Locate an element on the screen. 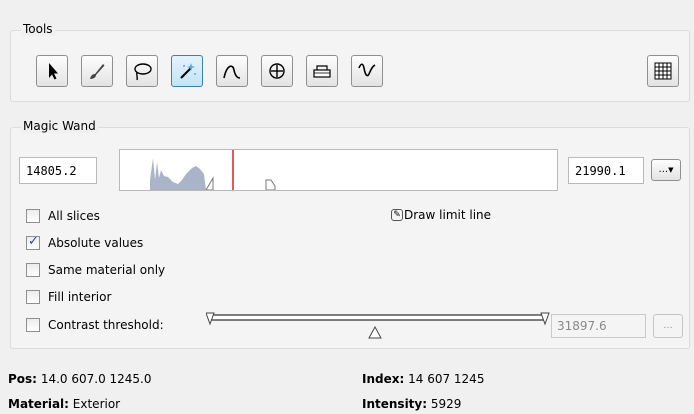 The width and height of the screenshot is (694, 414). checkbox-box: ✓ is located at coordinates (33, 242).